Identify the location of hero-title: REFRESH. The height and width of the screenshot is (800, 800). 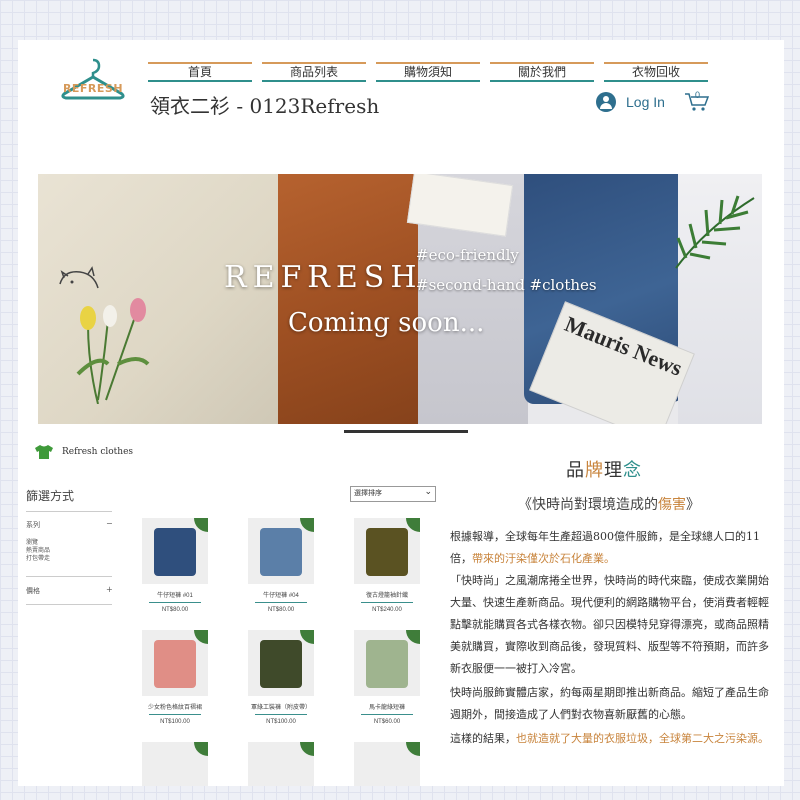
(323, 277).